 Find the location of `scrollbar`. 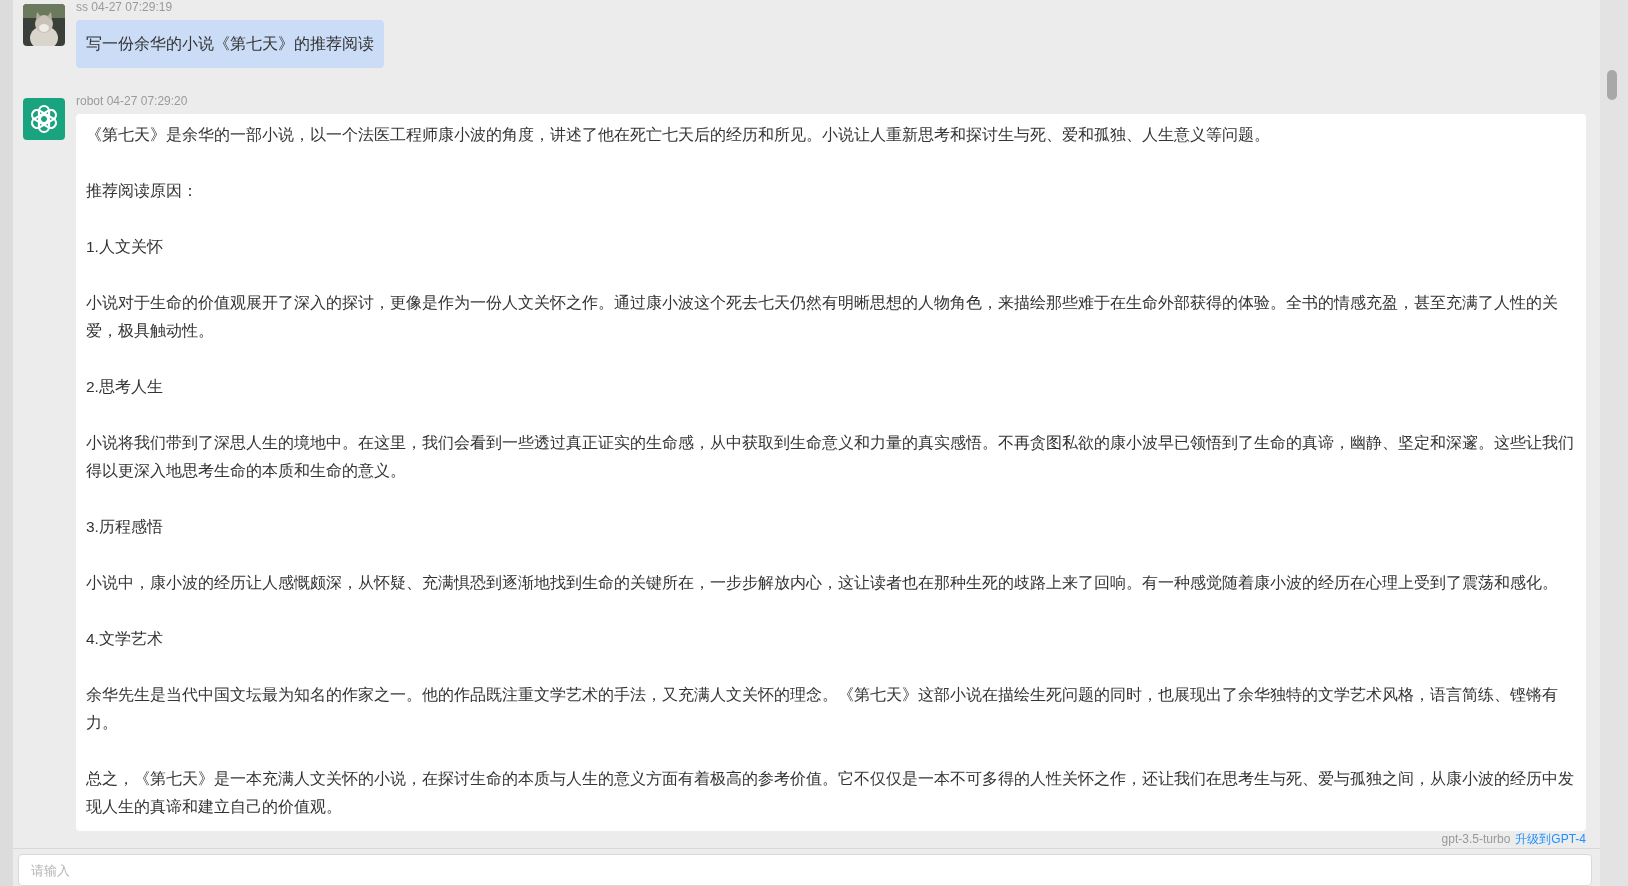

scrollbar is located at coordinates (1614, 443).